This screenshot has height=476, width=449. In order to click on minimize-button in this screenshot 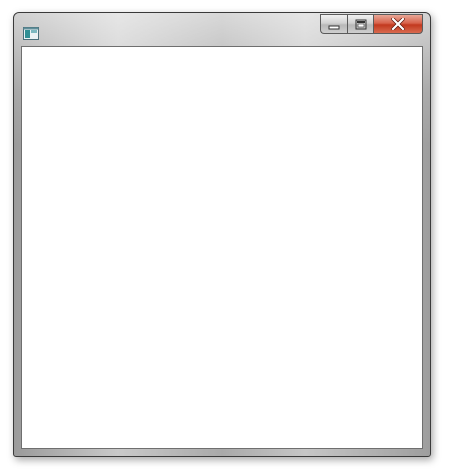, I will do `click(333, 24)`.